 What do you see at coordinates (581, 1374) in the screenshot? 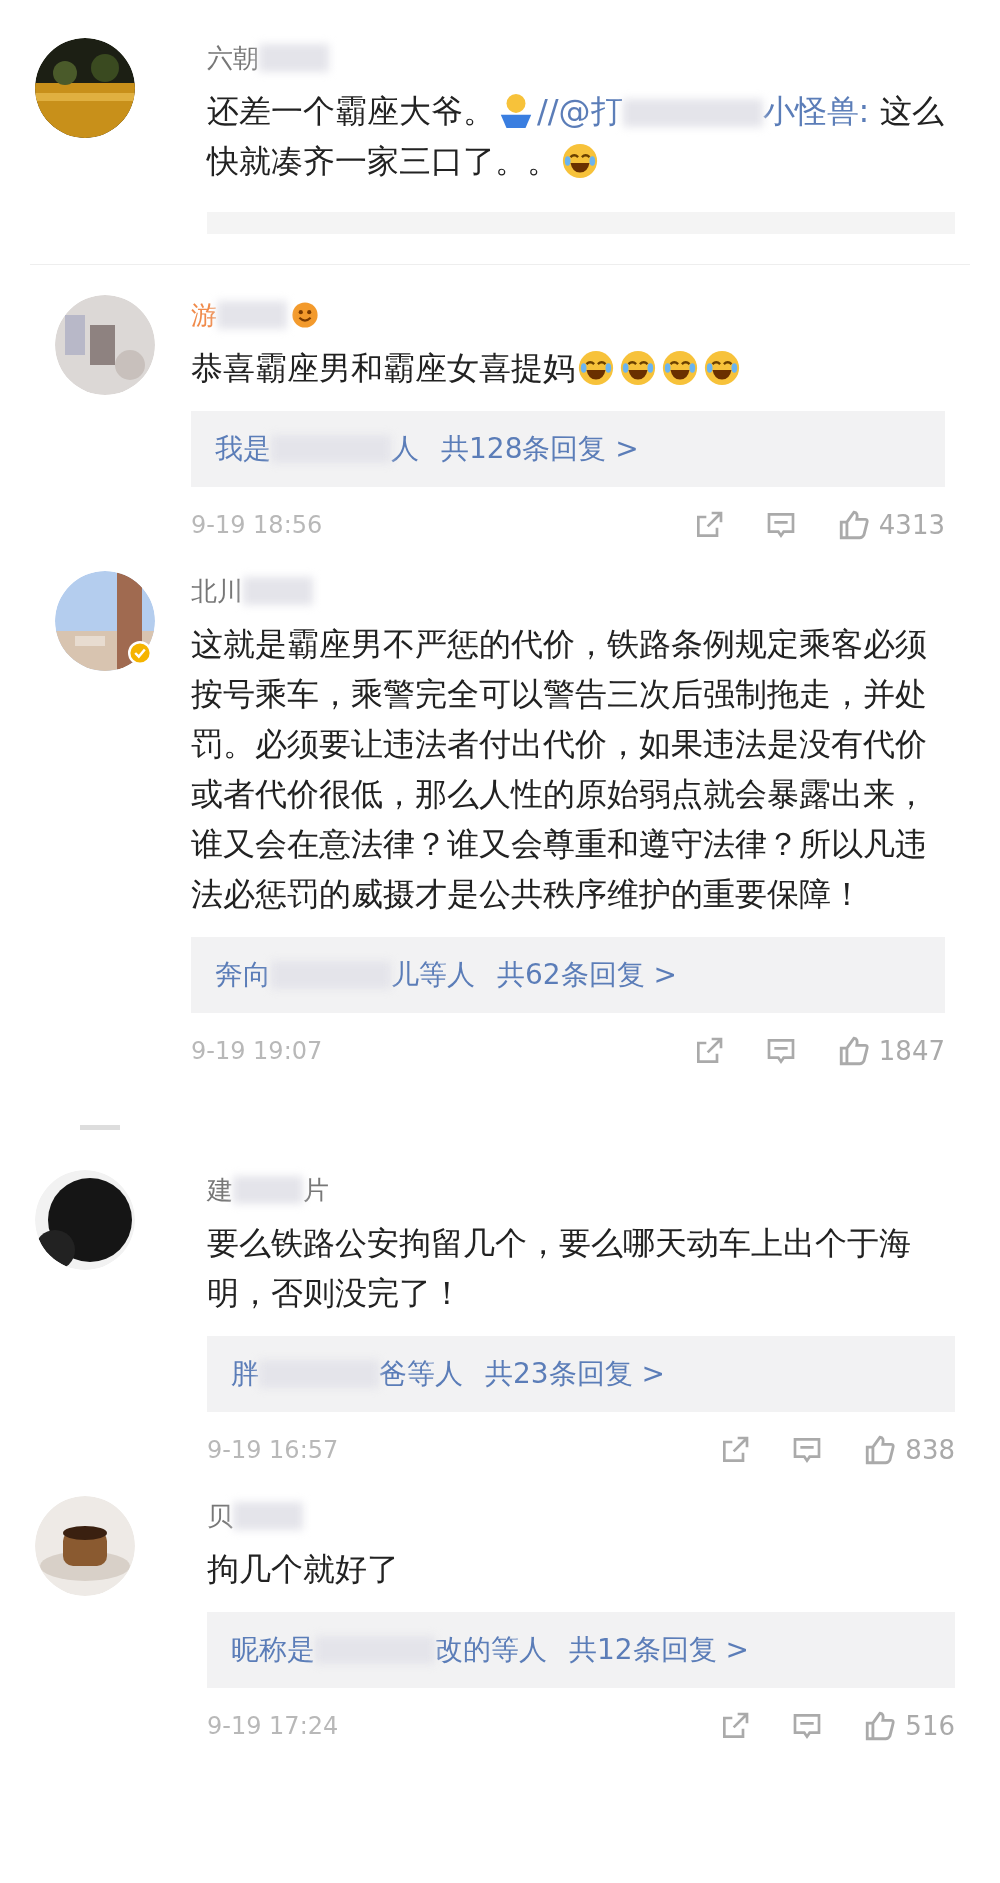
I see `replies-link: 胖 爸等人 共23条回复 >` at bounding box center [581, 1374].